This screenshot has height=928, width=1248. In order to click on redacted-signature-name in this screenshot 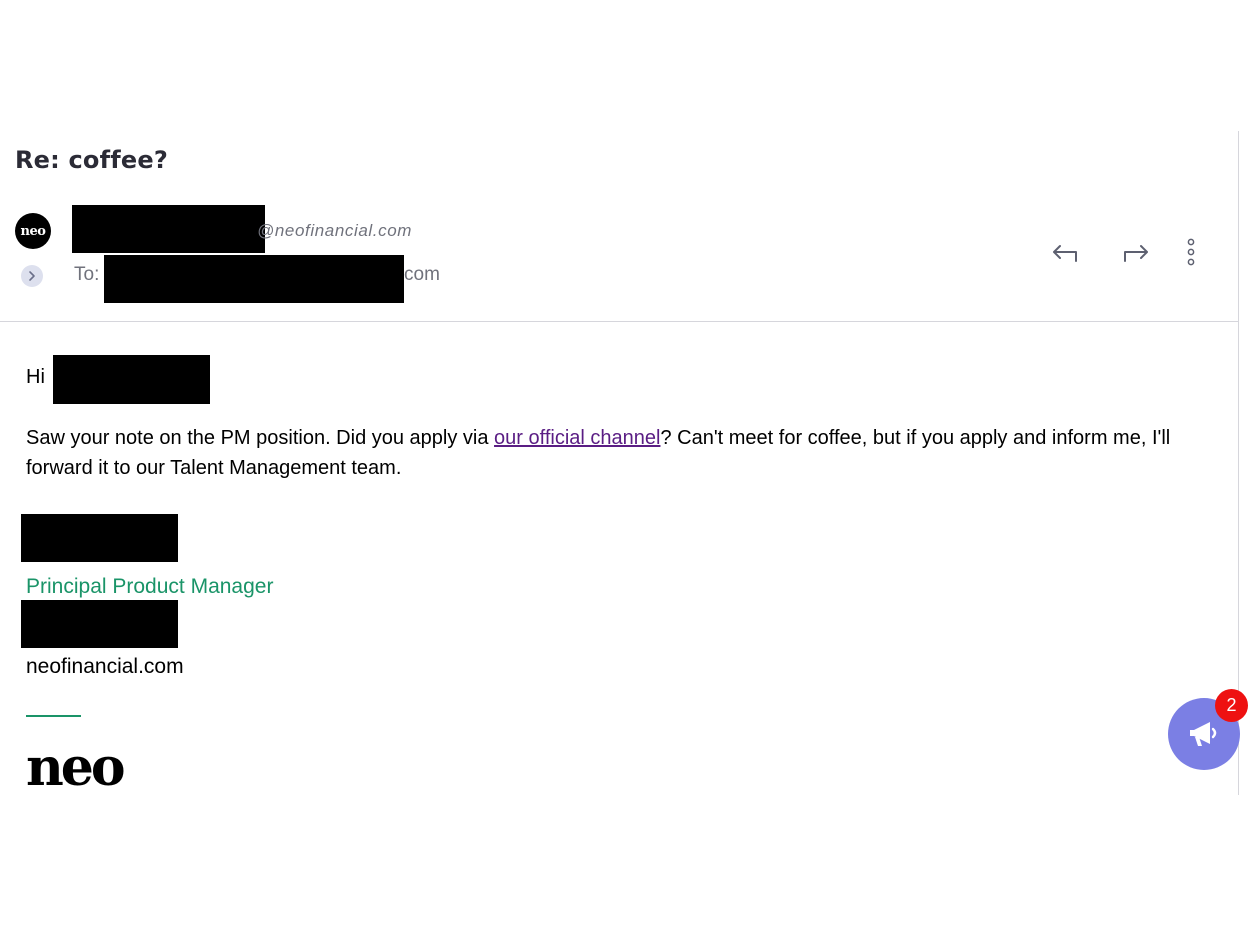, I will do `click(99, 538)`.